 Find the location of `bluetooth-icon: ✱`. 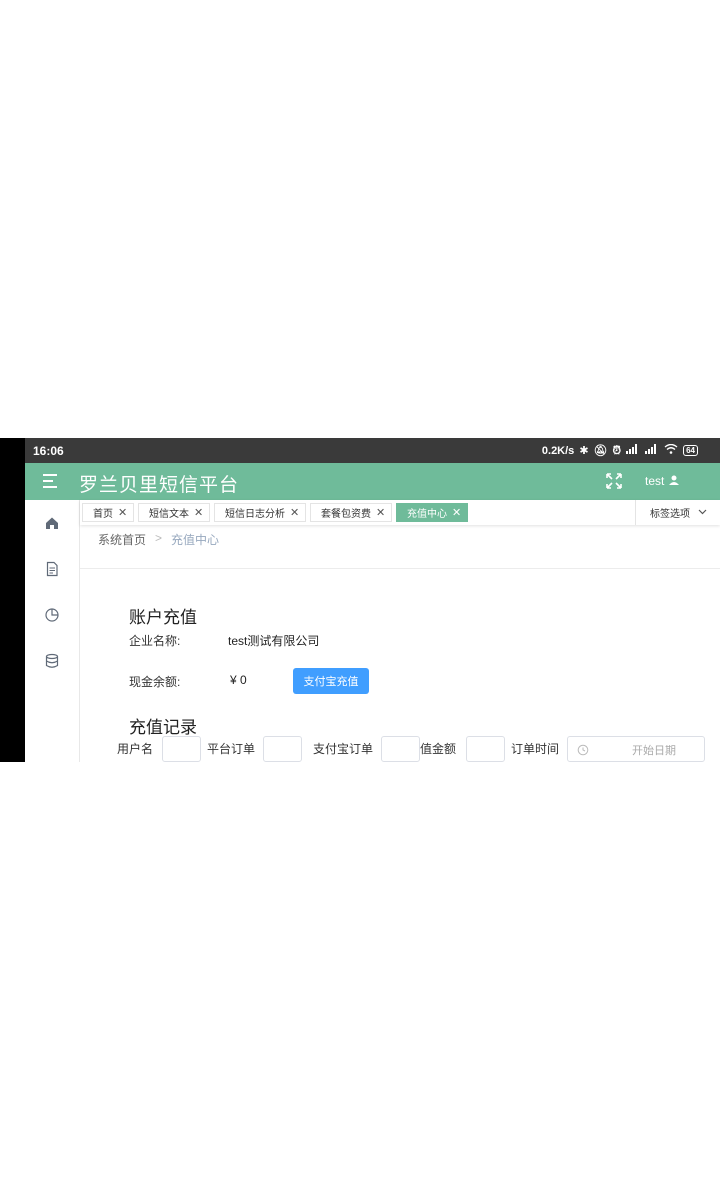

bluetooth-icon: ✱ is located at coordinates (584, 450).